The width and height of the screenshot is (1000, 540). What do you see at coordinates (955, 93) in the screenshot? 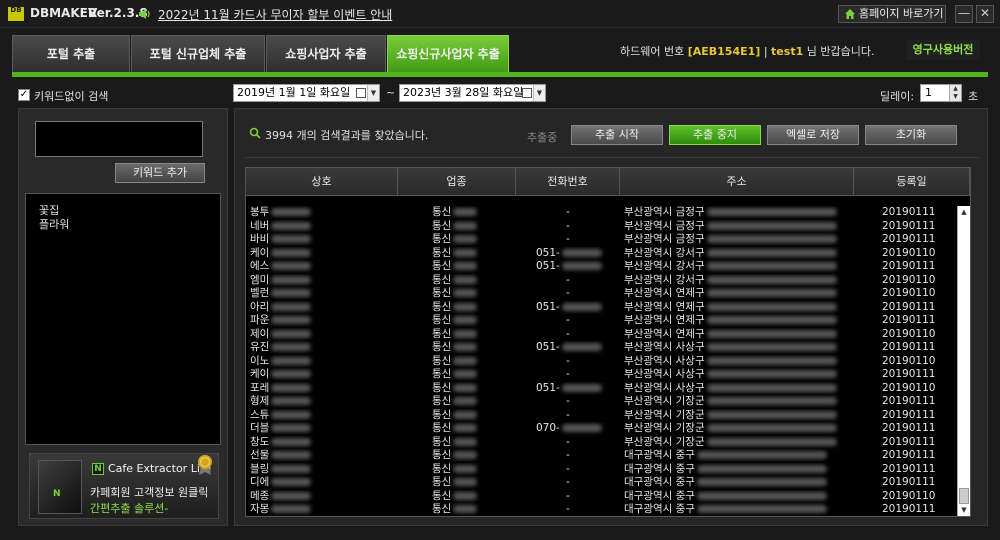
I see `spin-buttons: ▲ ▼` at bounding box center [955, 93].